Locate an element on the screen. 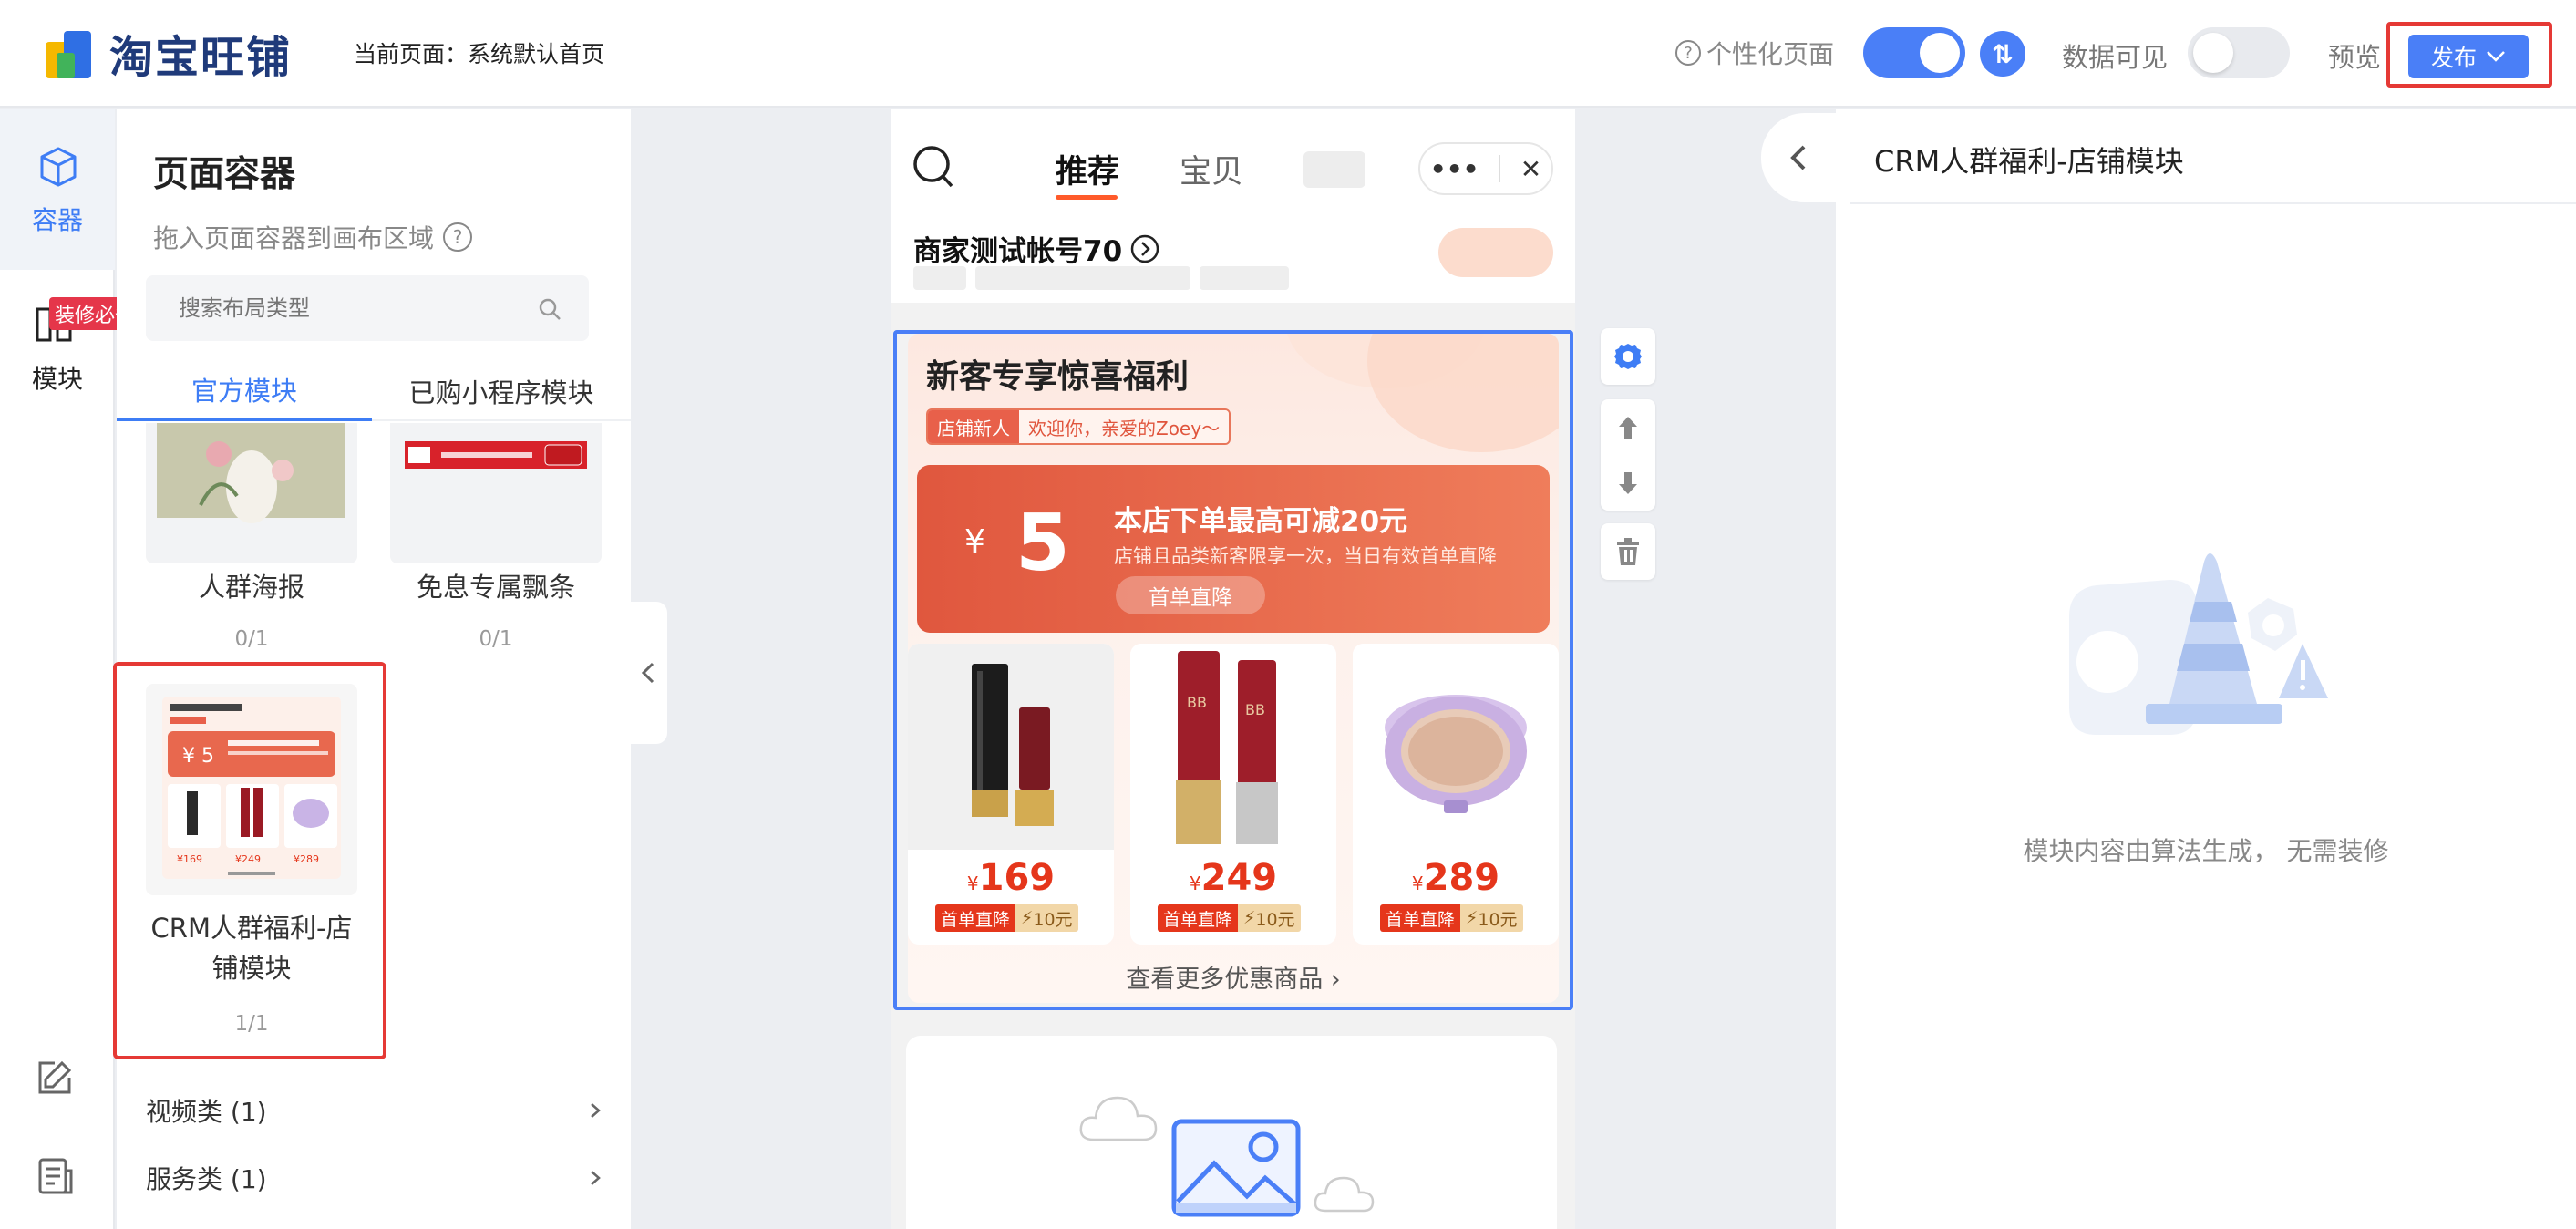 The image size is (2576, 1229). traffic-cone-empty-icon is located at coordinates (2198, 644).